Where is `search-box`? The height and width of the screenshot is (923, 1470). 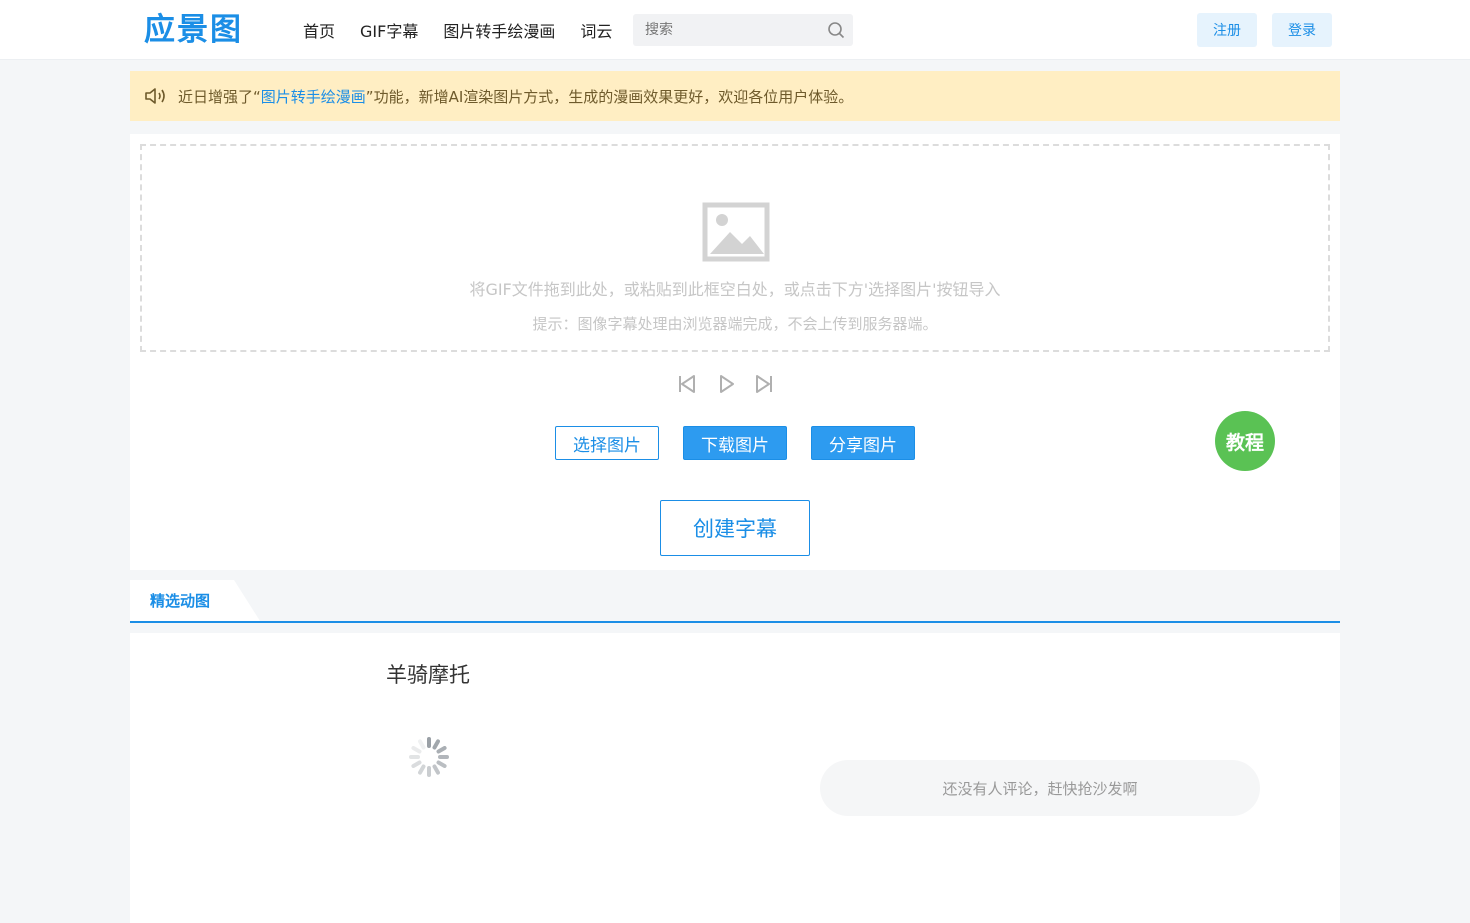
search-box is located at coordinates (743, 30).